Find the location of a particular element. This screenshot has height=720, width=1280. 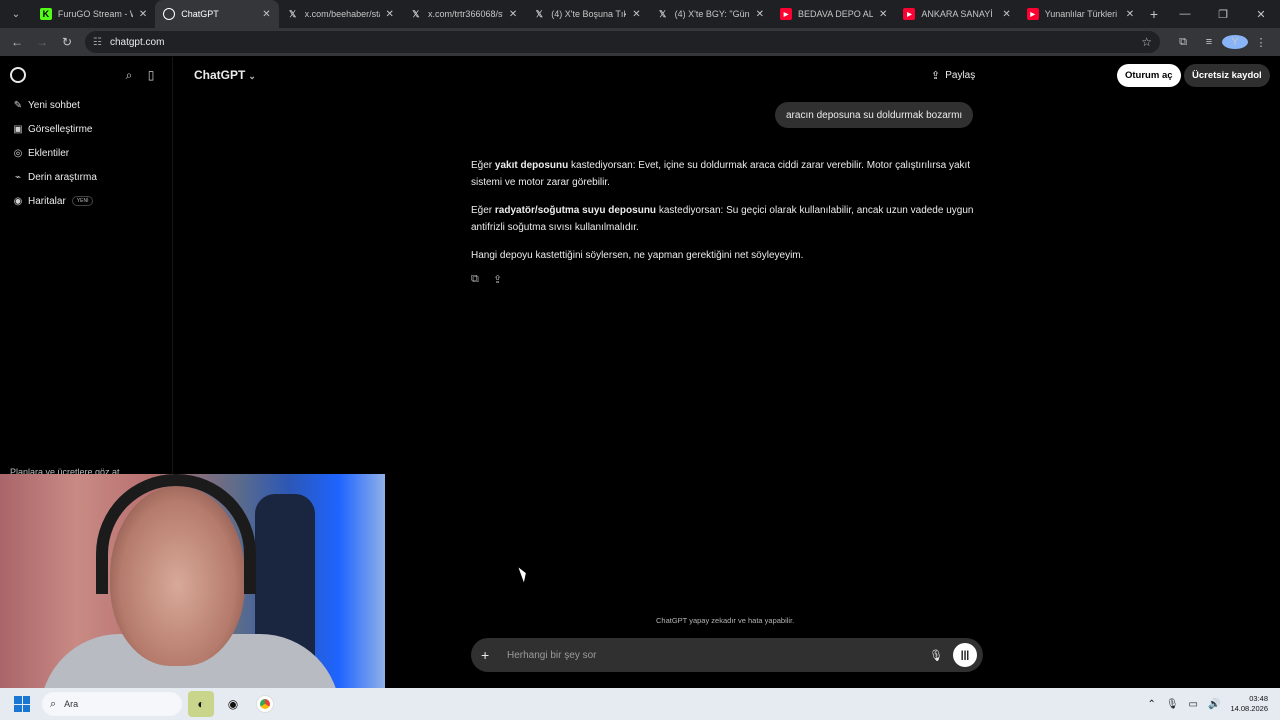

extensions-icon: ⧉ is located at coordinates (1183, 42).